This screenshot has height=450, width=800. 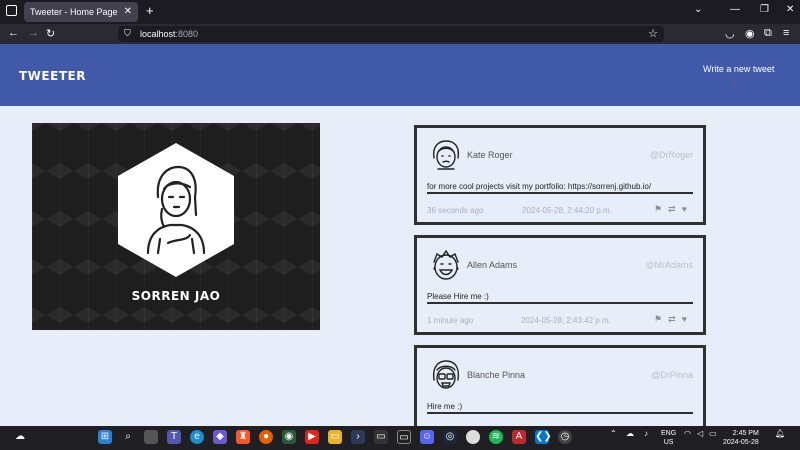 I want to click on account-icon: ◉, so click(x=750, y=33).